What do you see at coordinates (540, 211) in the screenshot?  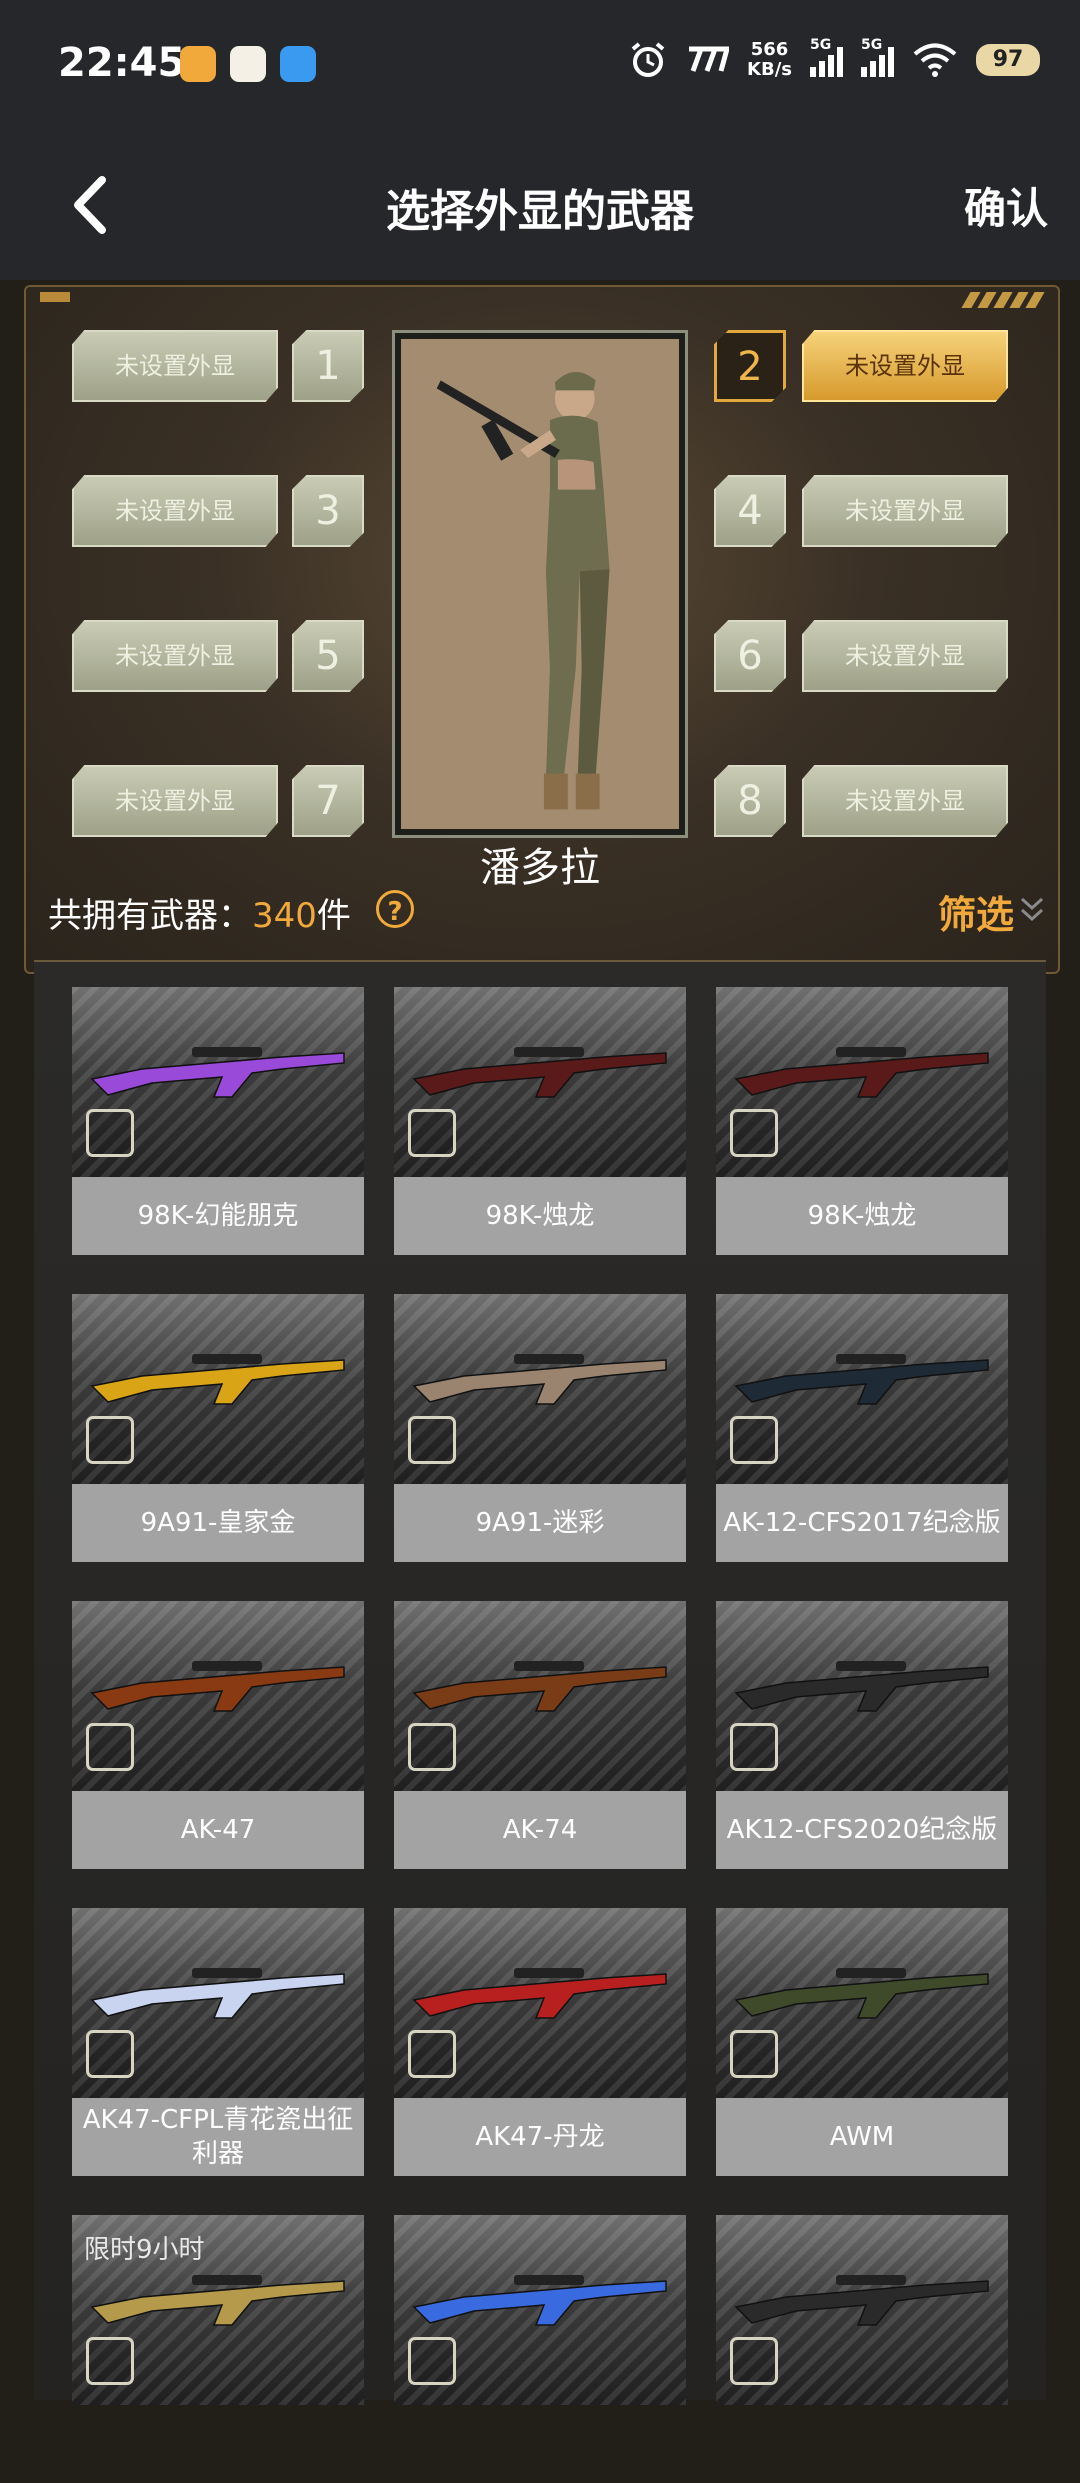 I see `page-title: 选择外显的武器` at bounding box center [540, 211].